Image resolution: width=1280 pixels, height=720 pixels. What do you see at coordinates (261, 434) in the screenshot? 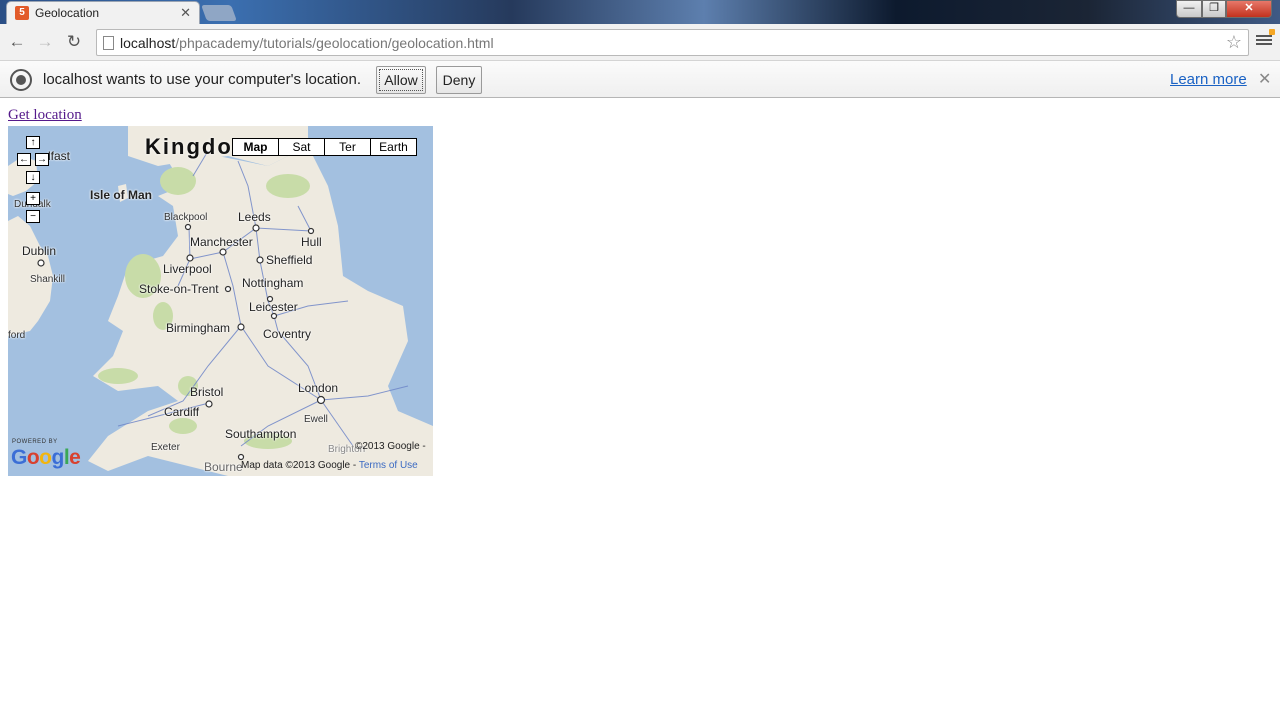
I see `city-label-southampton: Southampton` at bounding box center [261, 434].